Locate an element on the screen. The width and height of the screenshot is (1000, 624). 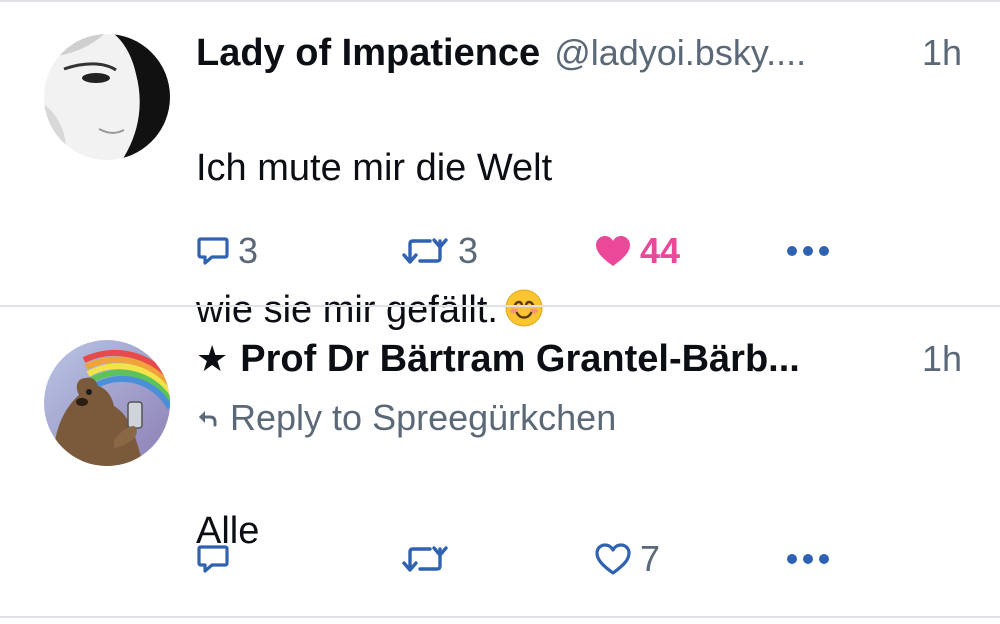
post-header: Lady of Impatience @ladyoi.bsky.... 1h is located at coordinates (579, 57).